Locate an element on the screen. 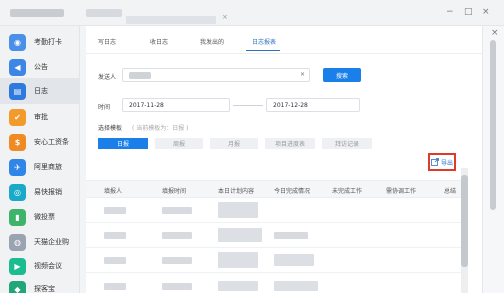 This screenshot has height=293, width=504. tab-received-log: 收日志 is located at coordinates (159, 41).